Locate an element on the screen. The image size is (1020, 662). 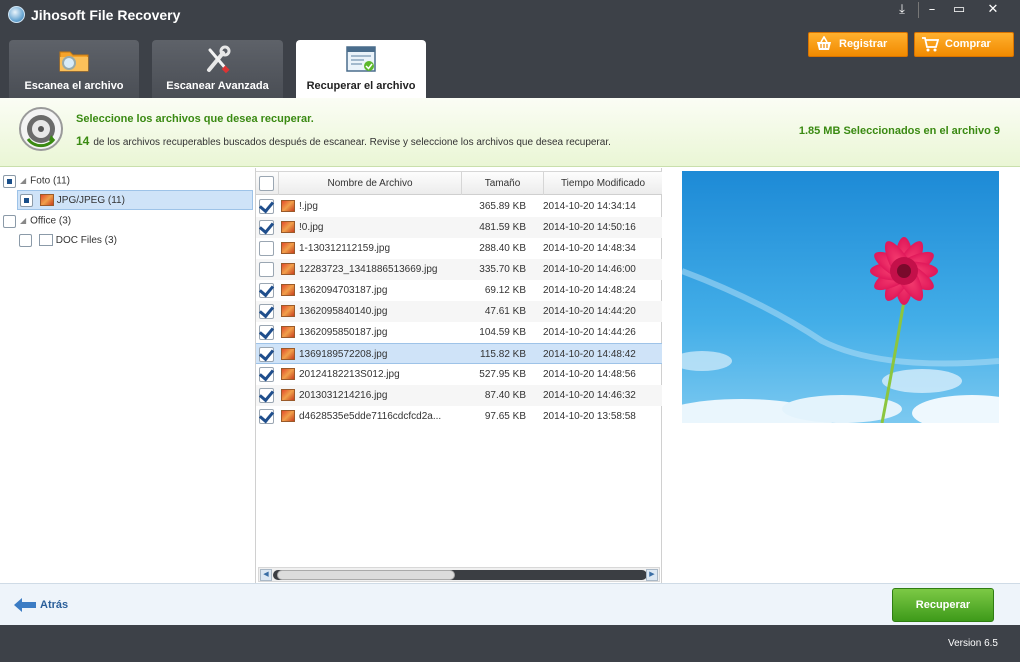
tab-scan-file: Escanea el archivo is located at coordinates (74, 69).